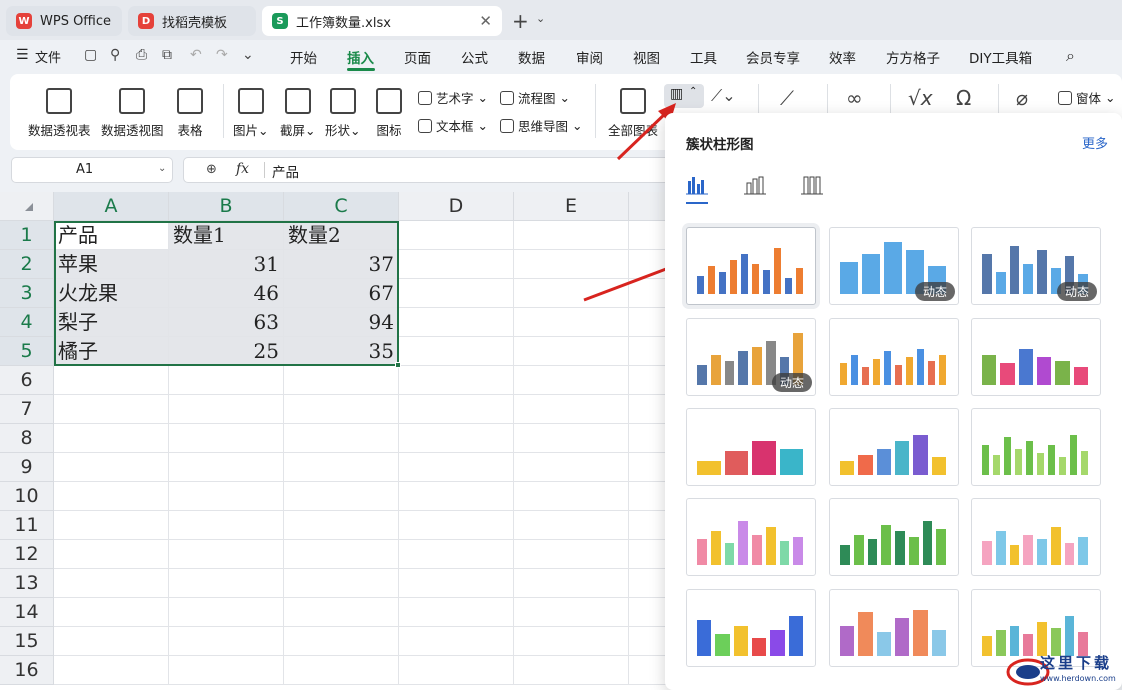 Image resolution: width=1122 pixels, height=690 pixels. I want to click on cell: 94, so click(341, 322).